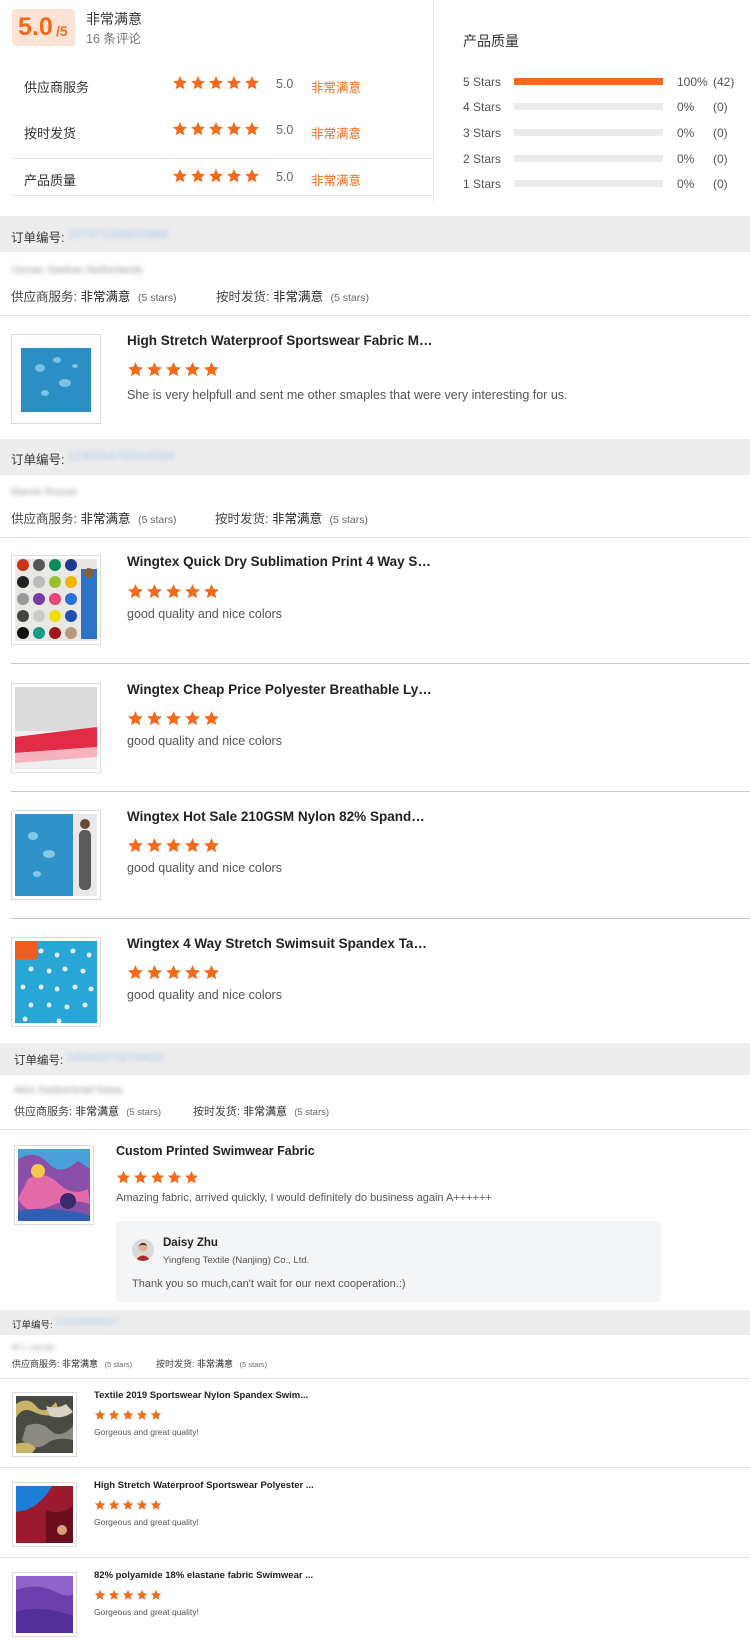  Describe the element at coordinates (236, 1260) in the screenshot. I see `reply-company-name: Yingfeng Textile (Nanjing) Co., Ltd.` at that location.